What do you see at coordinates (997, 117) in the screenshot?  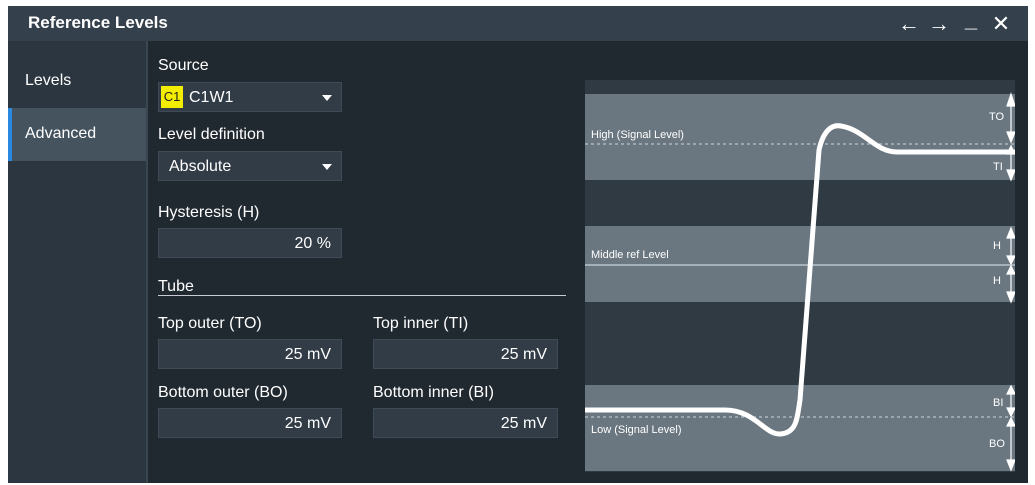 I see `to-label: TO` at bounding box center [997, 117].